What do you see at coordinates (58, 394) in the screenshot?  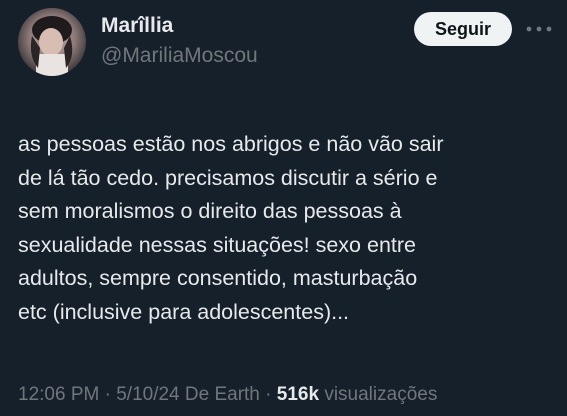 I see `tweet-time: 12:06 PM` at bounding box center [58, 394].